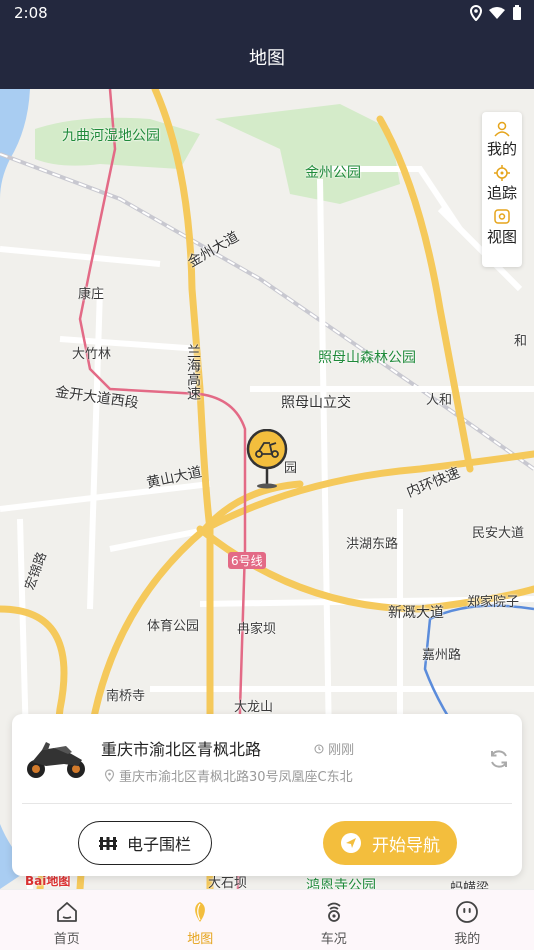 The width and height of the screenshot is (534, 950). I want to click on map-label-minan: 民安大道, so click(498, 533).